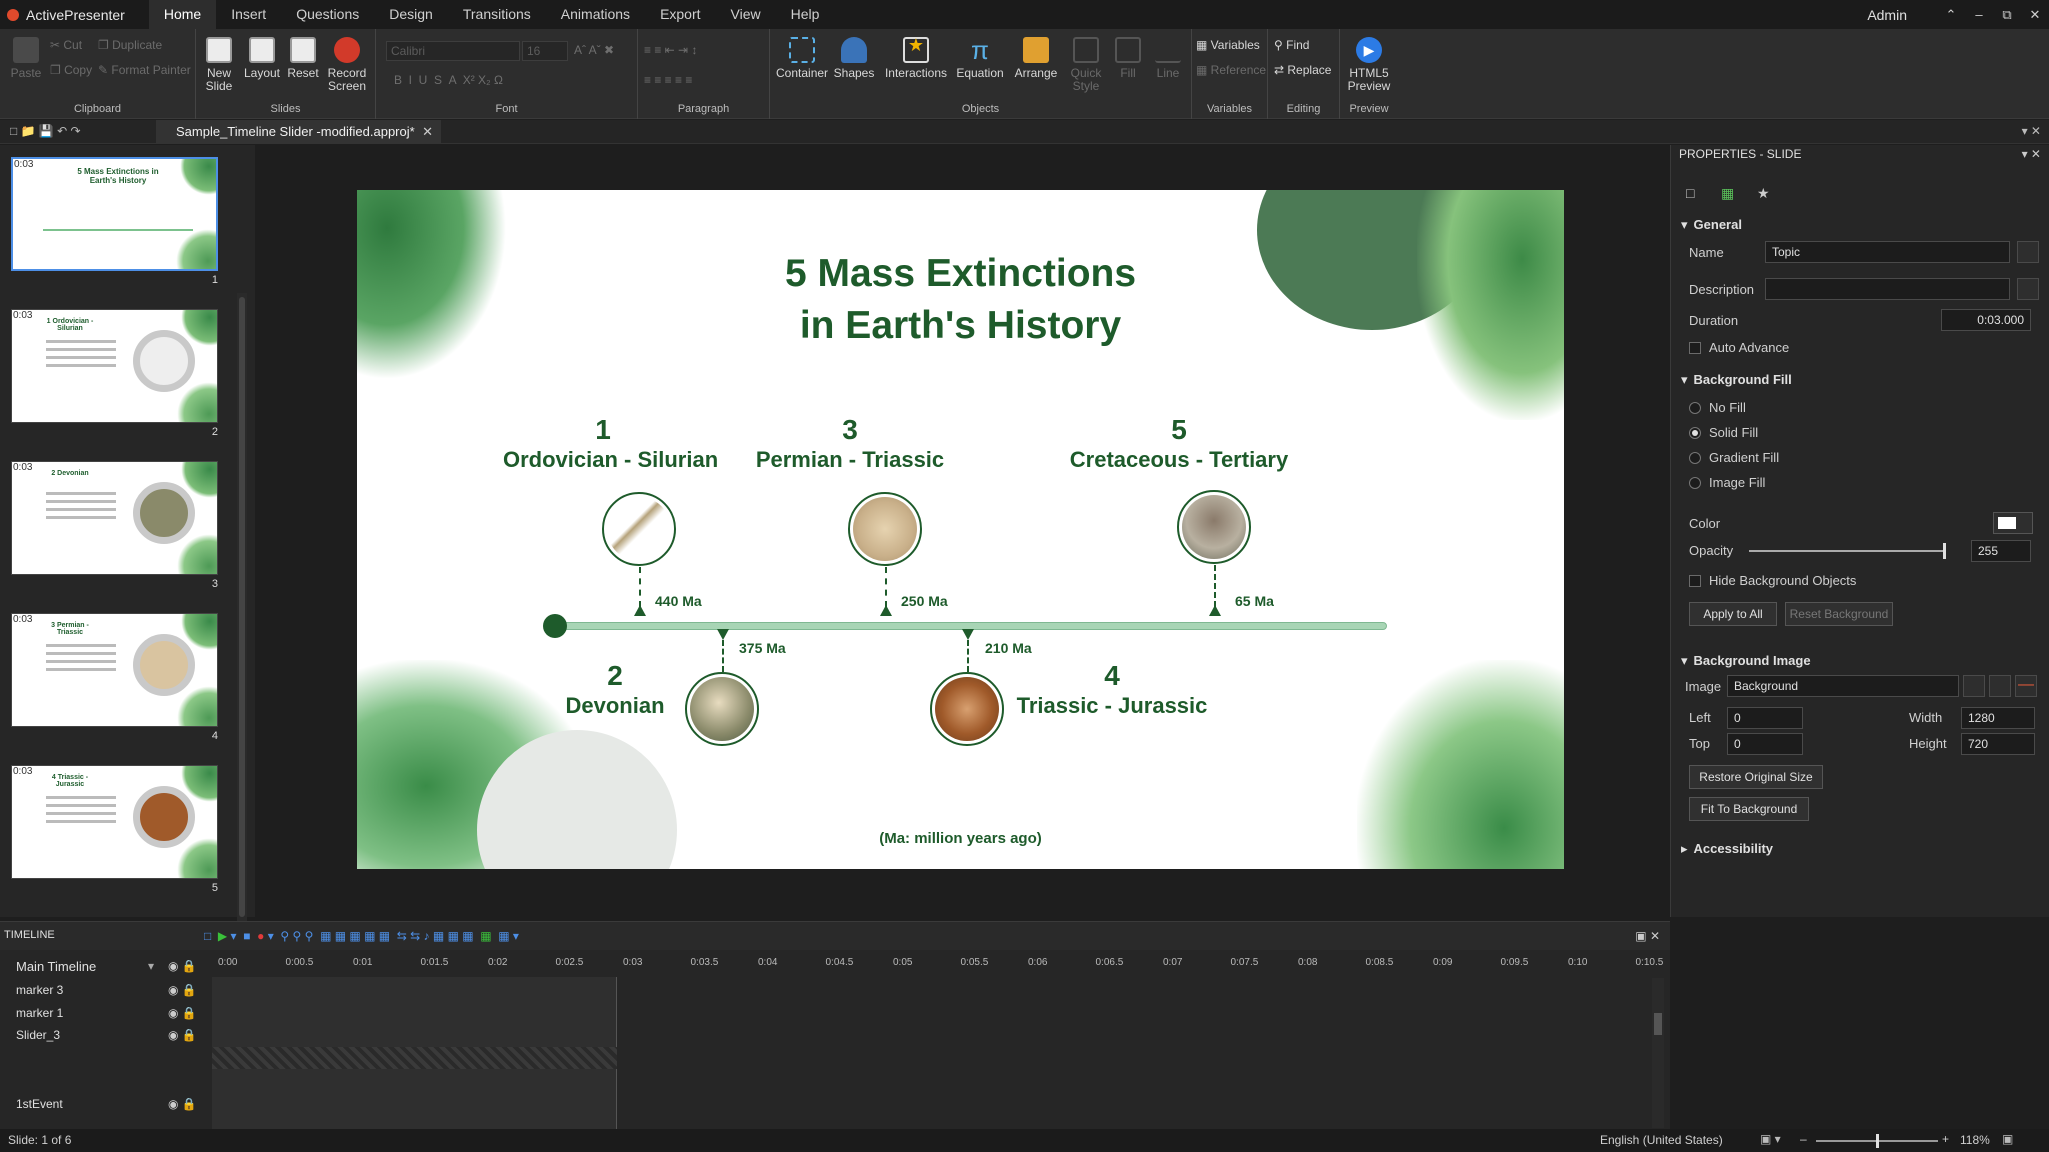  I want to click on reference-button: ▦ Reference, so click(1231, 70).